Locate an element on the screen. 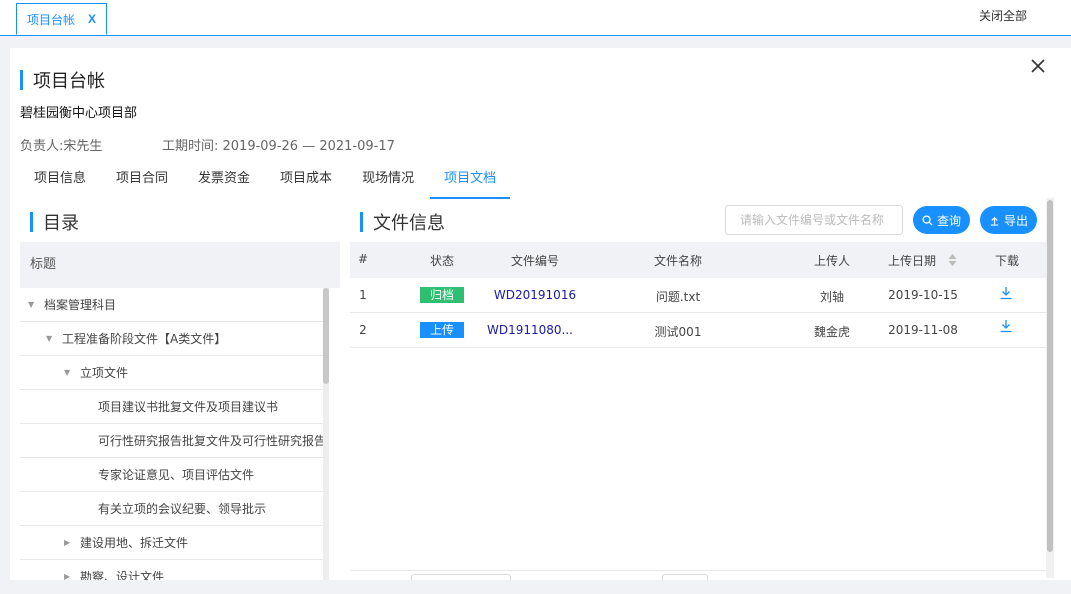 Image resolution: width=1071 pixels, height=594 pixels. directory-heading: 目录 is located at coordinates (54, 222).